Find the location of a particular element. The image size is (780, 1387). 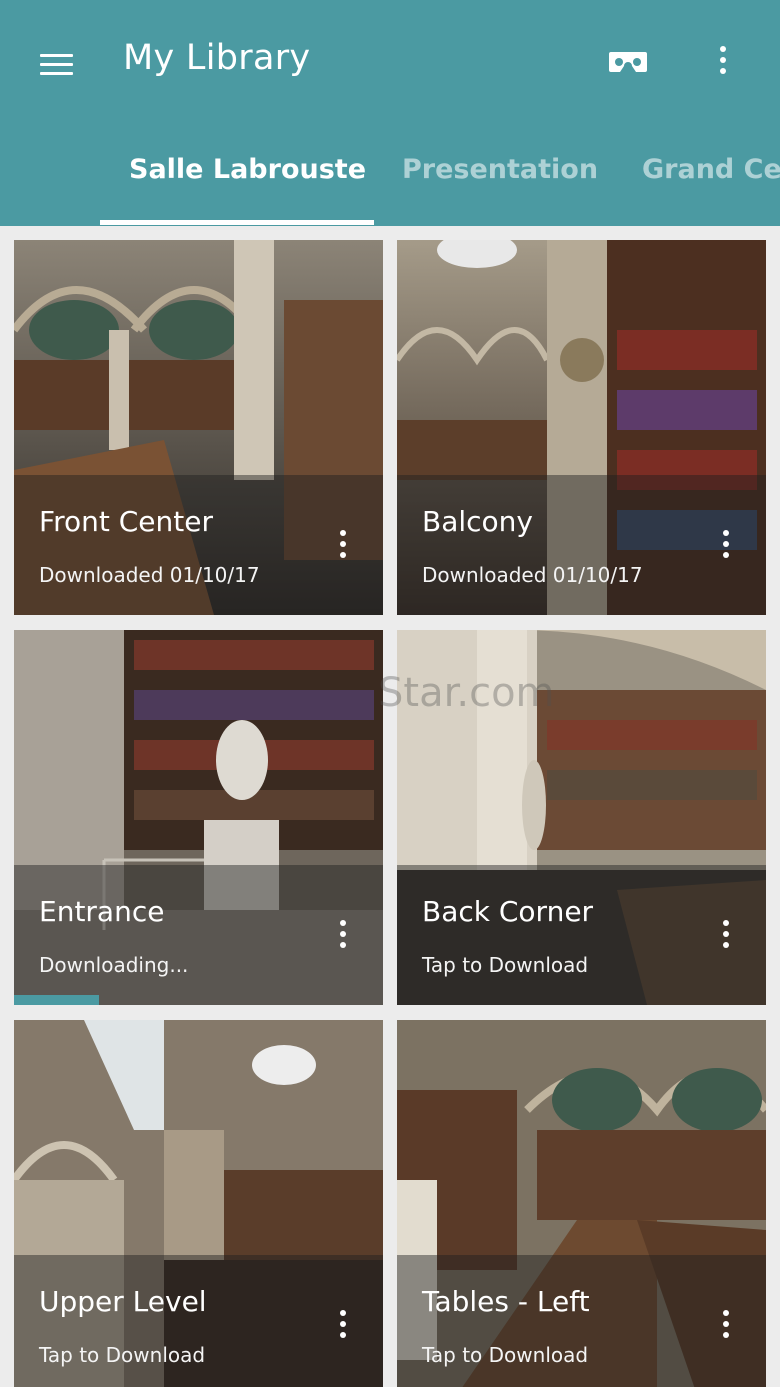

card-title: Front Center is located at coordinates (126, 521).